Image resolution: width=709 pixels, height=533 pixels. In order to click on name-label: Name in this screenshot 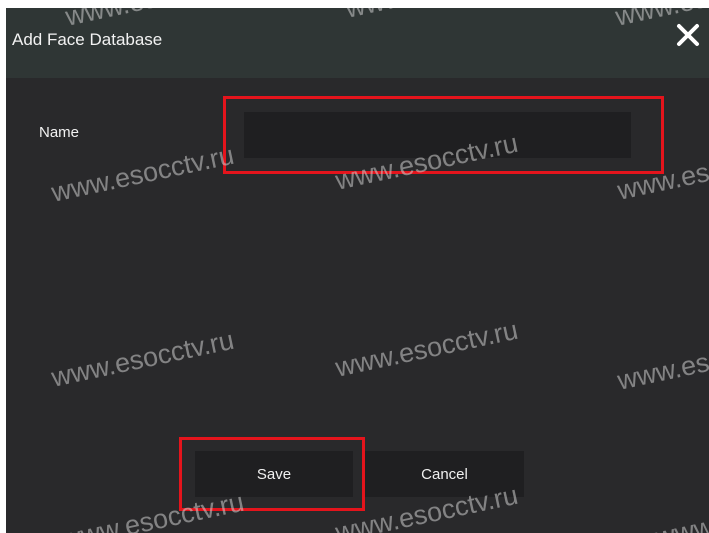, I will do `click(59, 132)`.